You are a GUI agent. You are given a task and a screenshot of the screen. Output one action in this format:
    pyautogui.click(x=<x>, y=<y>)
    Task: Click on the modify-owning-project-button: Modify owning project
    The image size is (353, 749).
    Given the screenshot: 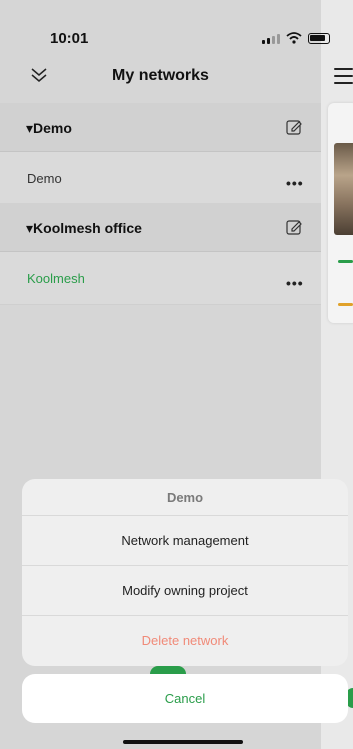 What is the action you would take?
    pyautogui.click(x=185, y=591)
    